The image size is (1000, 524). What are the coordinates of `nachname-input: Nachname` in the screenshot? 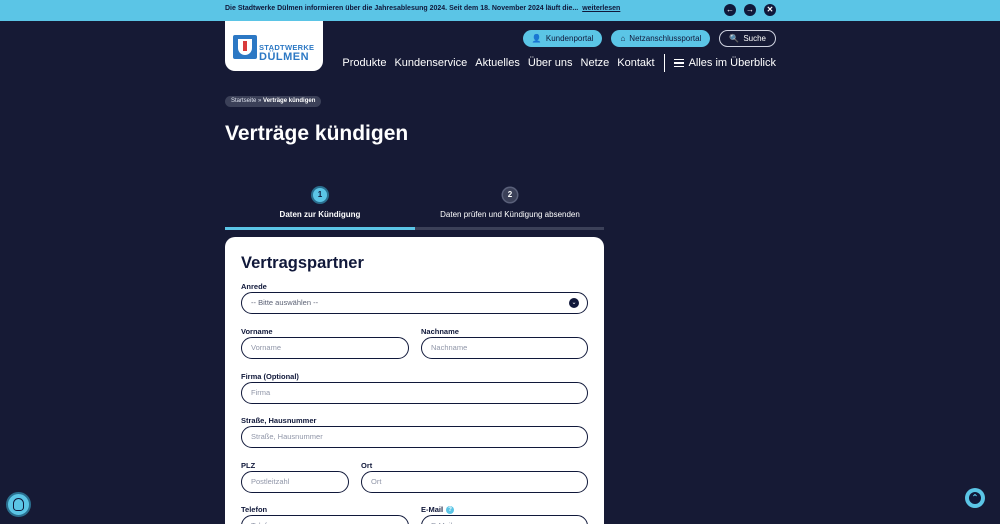 It's located at (504, 348).